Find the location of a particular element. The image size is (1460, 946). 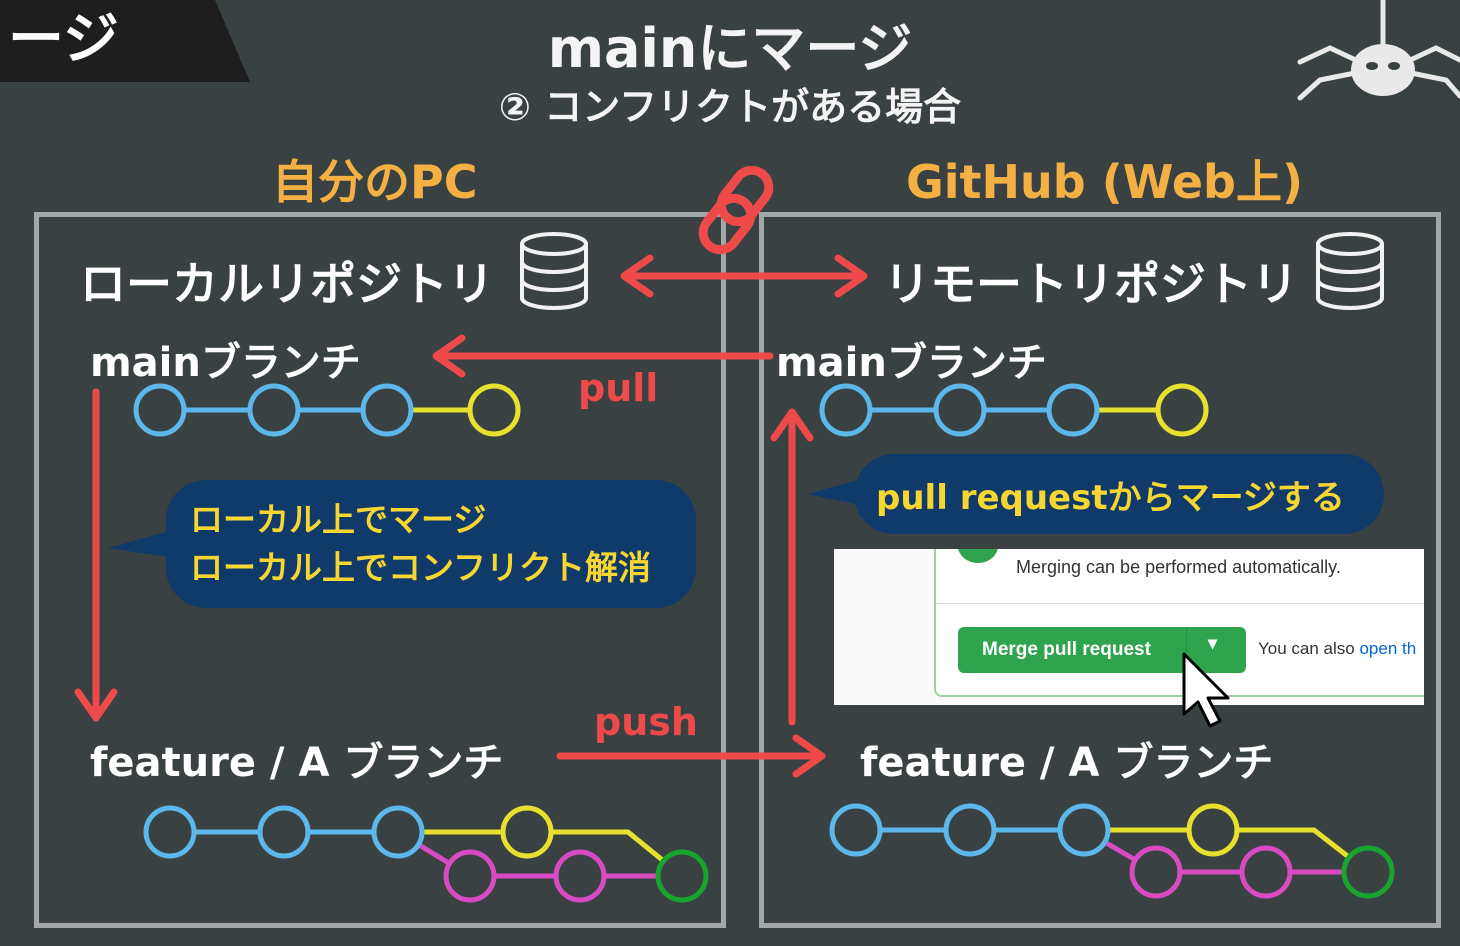

local-merge-bubble: ローカル上でマージ ローカル上でコンフリクト解消 is located at coordinates (431, 544).